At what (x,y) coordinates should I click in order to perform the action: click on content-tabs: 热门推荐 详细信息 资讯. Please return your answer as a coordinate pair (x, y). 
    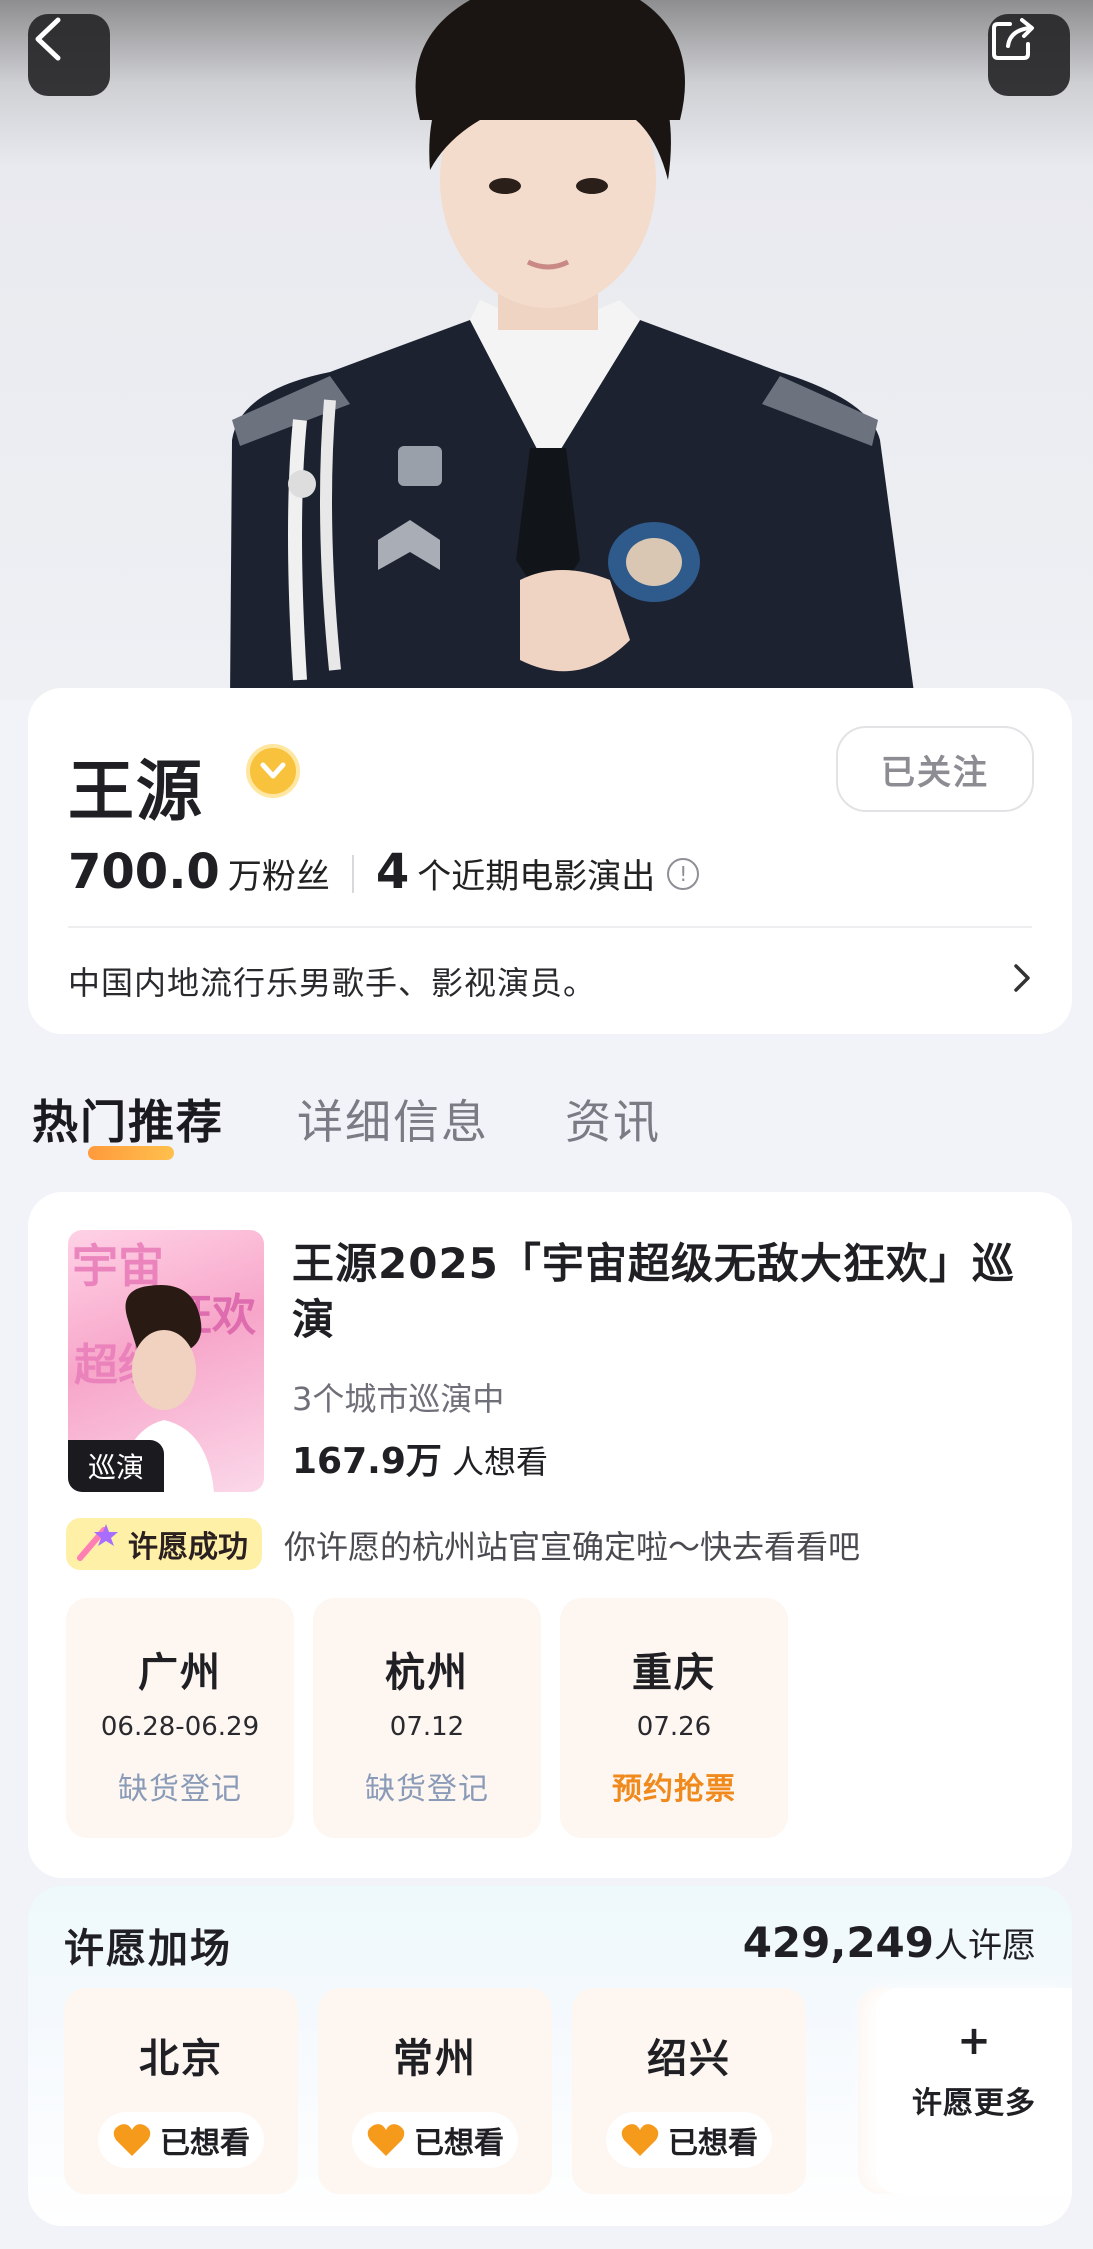
    Looking at the image, I should click on (547, 1131).